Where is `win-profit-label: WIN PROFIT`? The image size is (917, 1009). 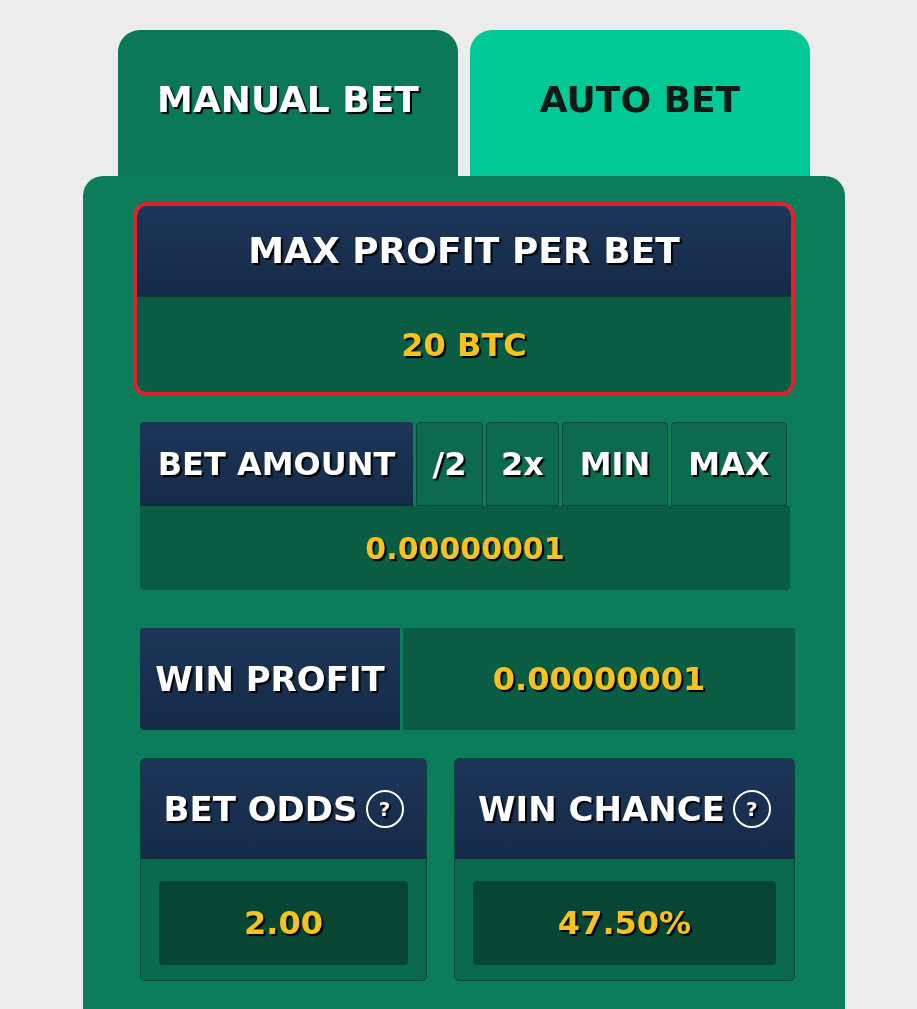
win-profit-label: WIN PROFIT is located at coordinates (270, 679).